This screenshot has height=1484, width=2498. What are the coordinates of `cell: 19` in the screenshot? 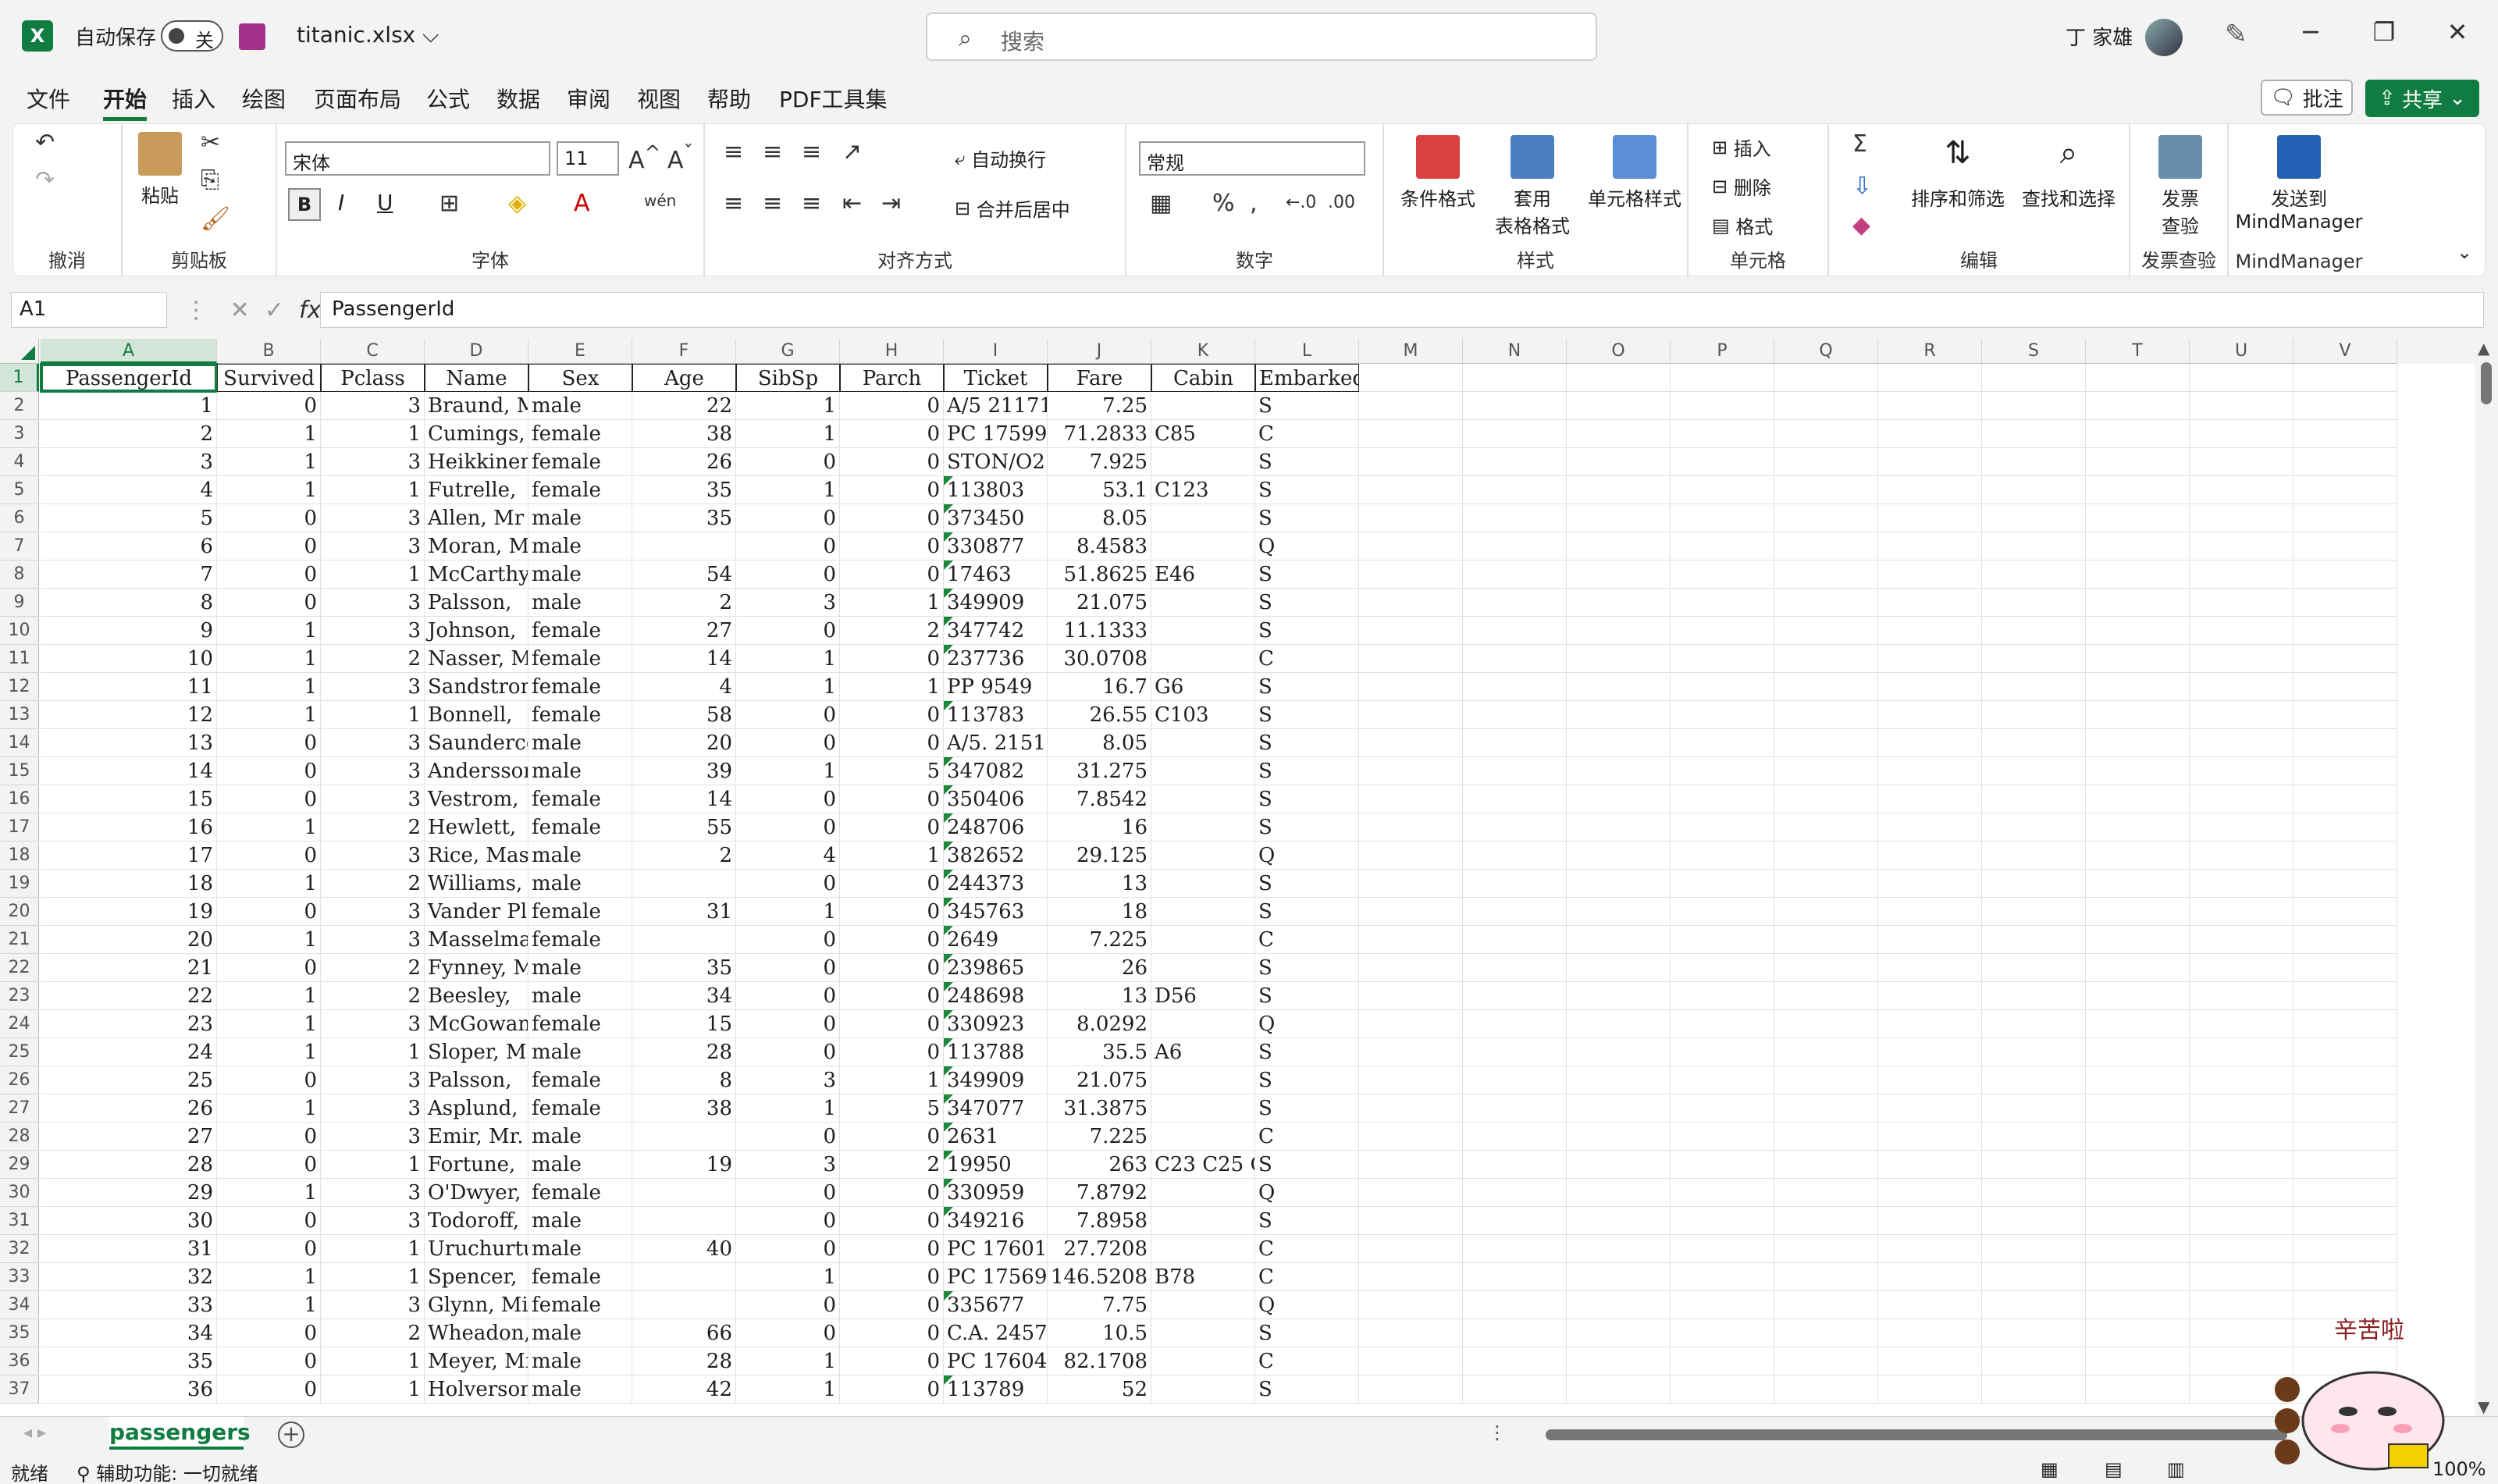 It's located at (684, 1165).